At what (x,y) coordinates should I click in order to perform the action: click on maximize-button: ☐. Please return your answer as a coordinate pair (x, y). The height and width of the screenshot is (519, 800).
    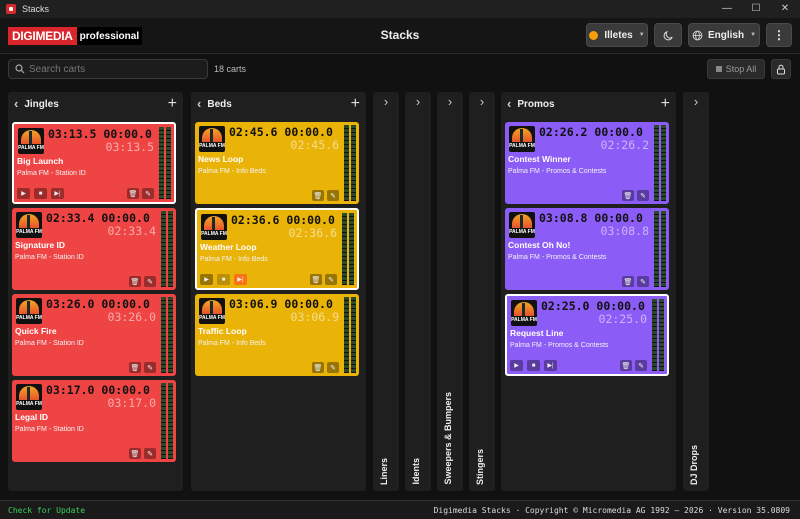
    Looking at the image, I should click on (756, 9).